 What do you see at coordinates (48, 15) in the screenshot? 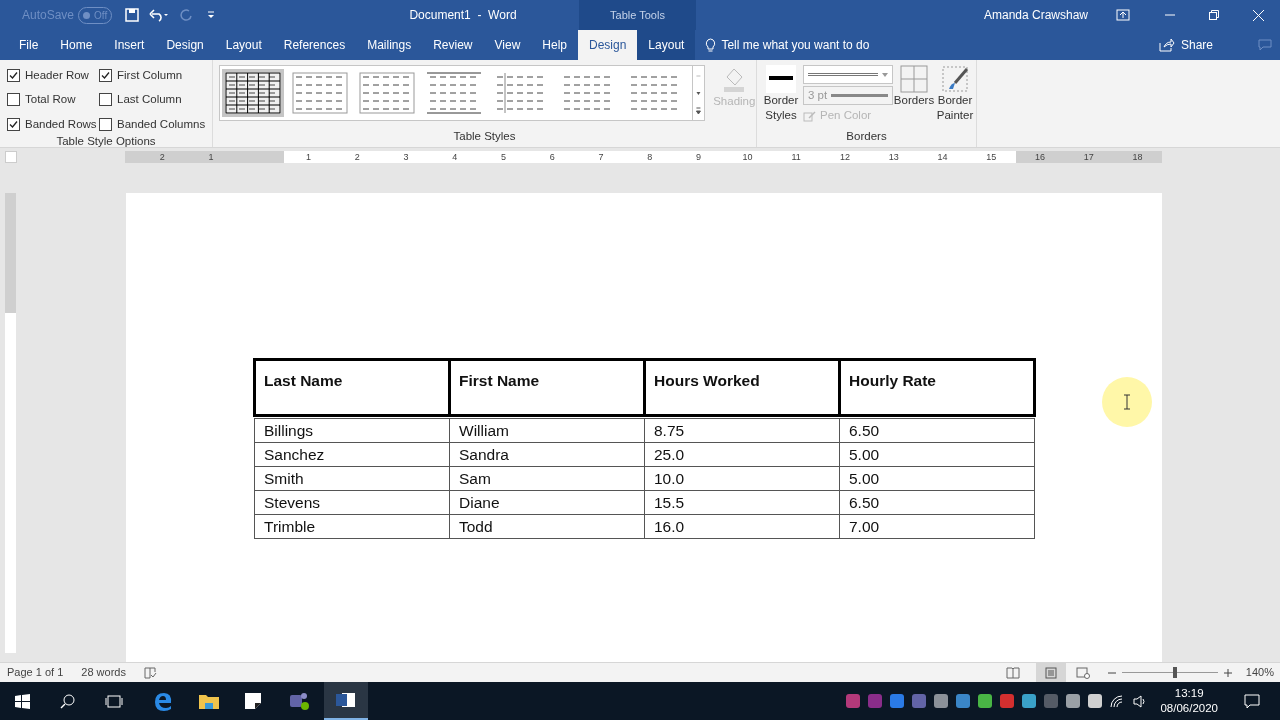
I see `autosave-label: AutoSave` at bounding box center [48, 15].